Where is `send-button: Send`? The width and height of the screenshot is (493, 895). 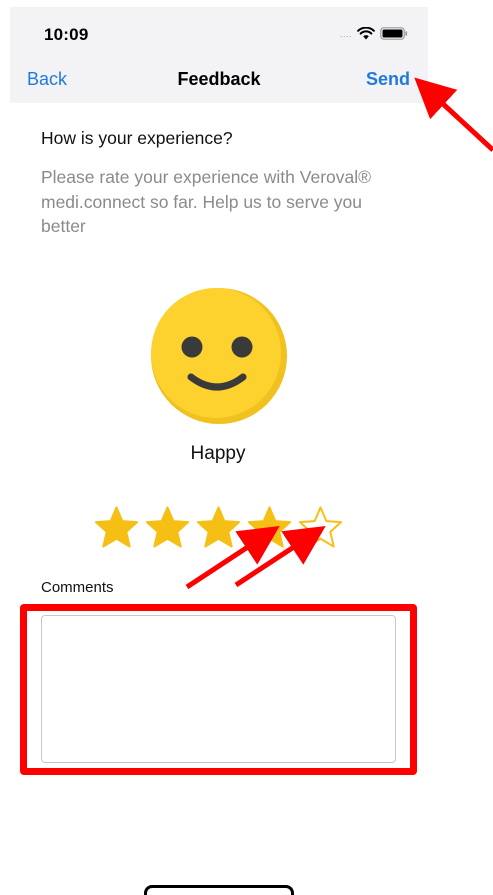
send-button: Send is located at coordinates (388, 79).